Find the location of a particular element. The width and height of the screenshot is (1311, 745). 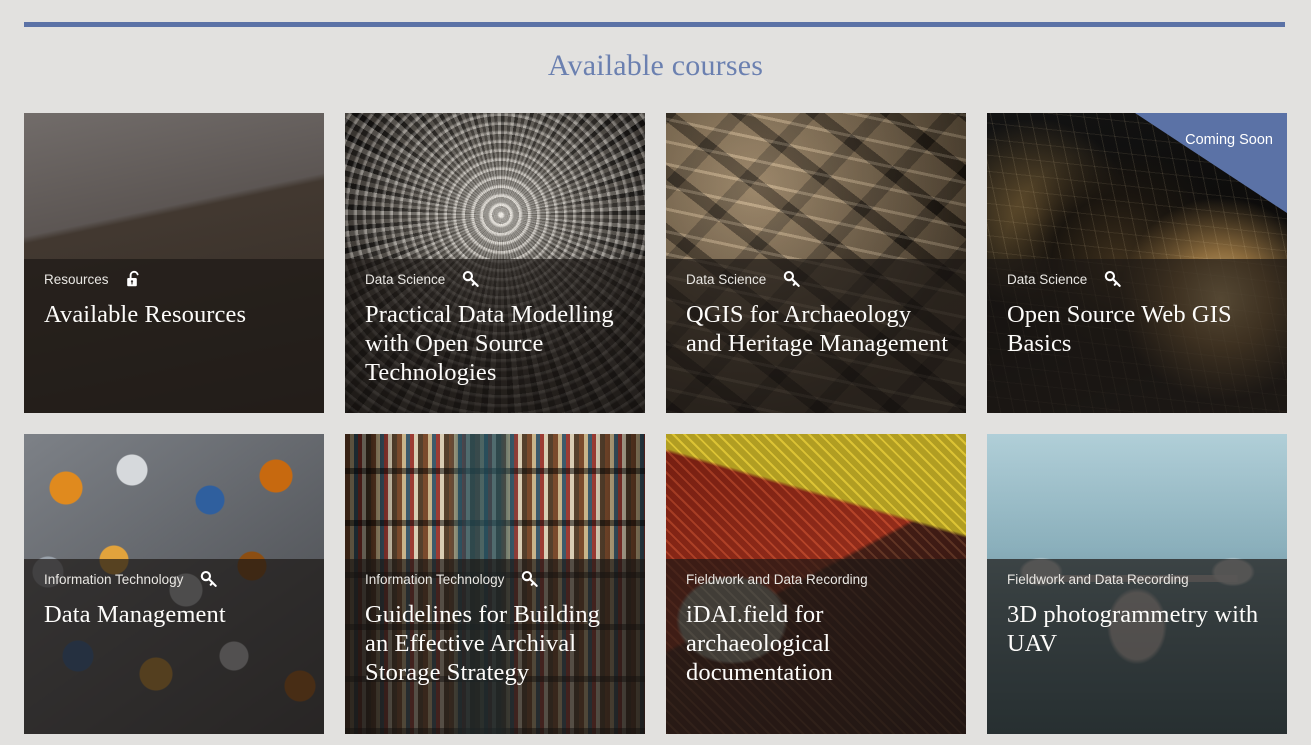

page-title: Available courses is located at coordinates (655, 65).